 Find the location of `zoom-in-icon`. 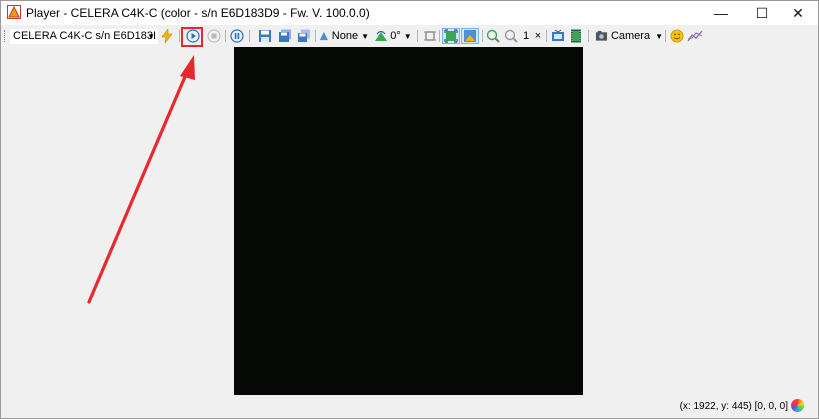

zoom-in-icon is located at coordinates (493, 36).